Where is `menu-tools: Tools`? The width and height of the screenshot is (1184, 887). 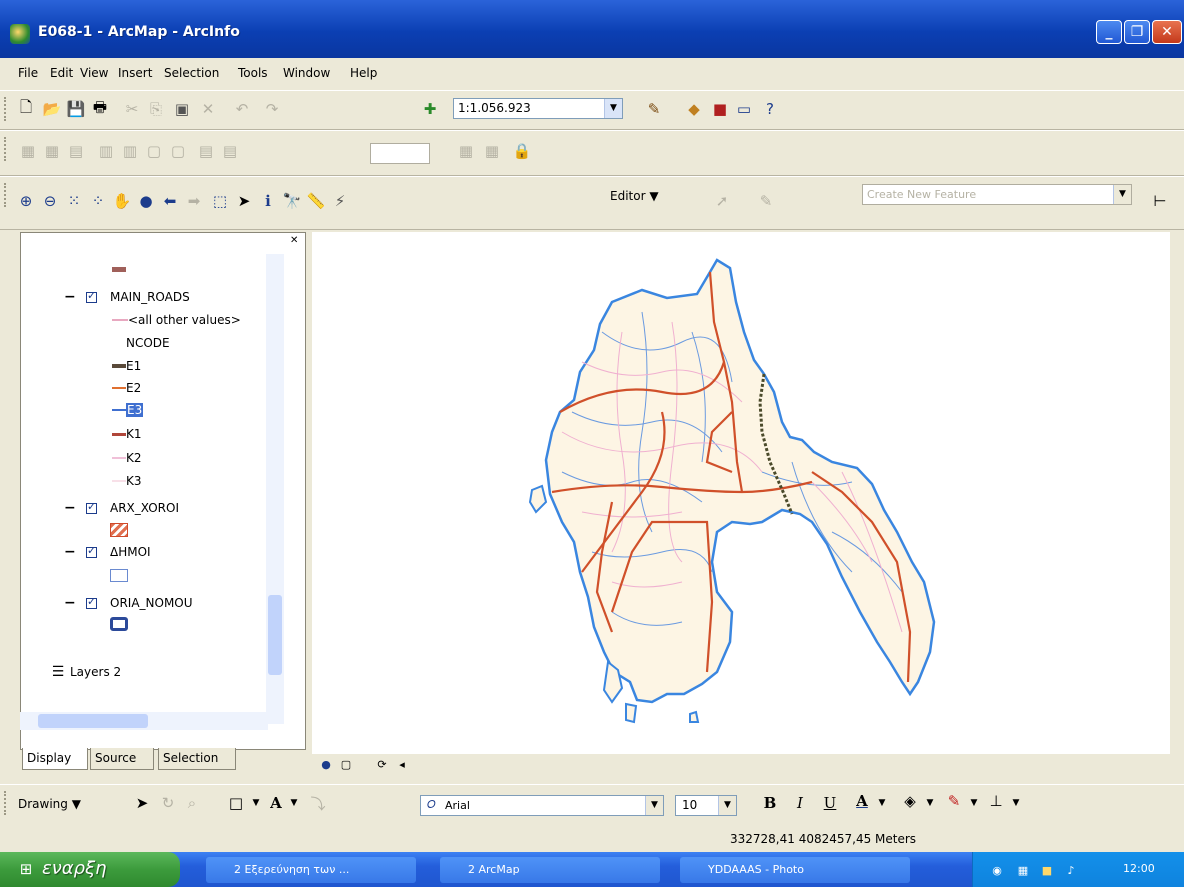
menu-tools: Tools is located at coordinates (253, 73).